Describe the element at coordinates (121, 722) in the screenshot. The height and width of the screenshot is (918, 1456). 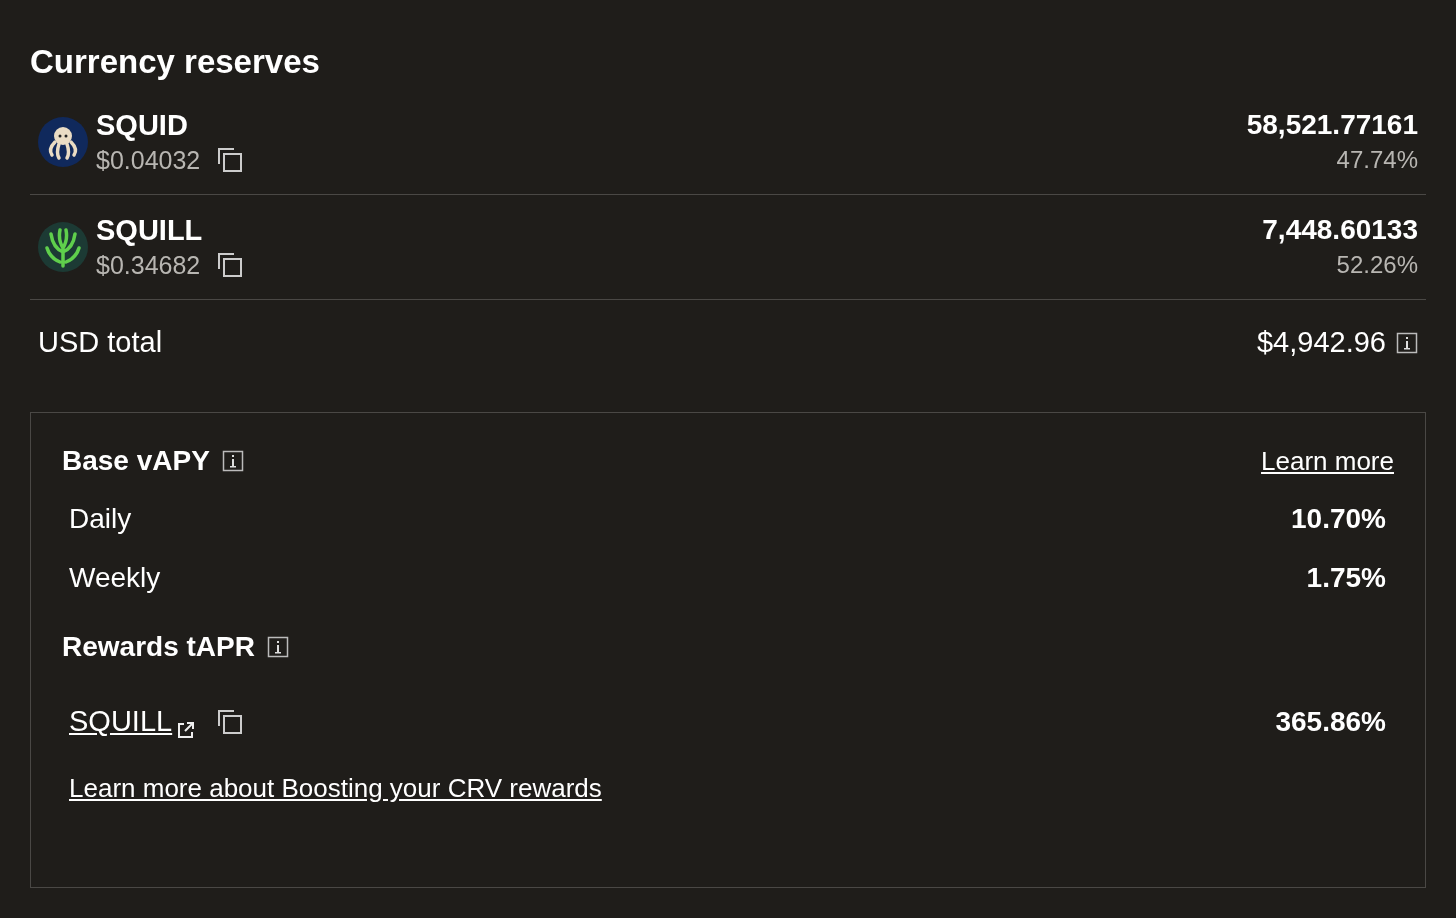
I see `token-link: SQUILL` at that location.